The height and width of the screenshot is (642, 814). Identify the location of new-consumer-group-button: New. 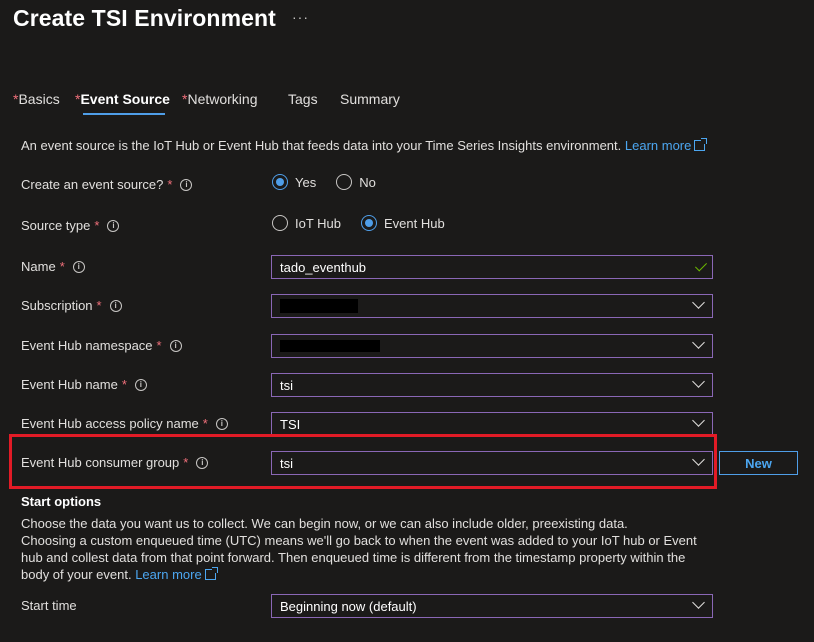
(758, 463).